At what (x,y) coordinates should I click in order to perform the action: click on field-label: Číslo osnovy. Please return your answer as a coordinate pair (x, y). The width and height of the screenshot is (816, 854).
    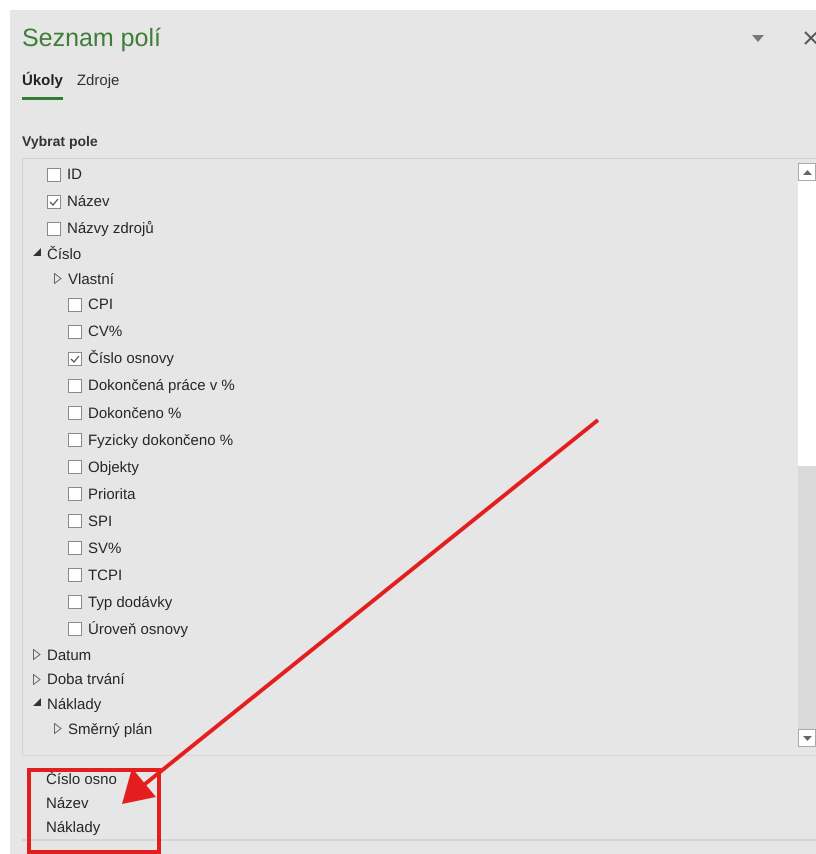
    Looking at the image, I should click on (131, 359).